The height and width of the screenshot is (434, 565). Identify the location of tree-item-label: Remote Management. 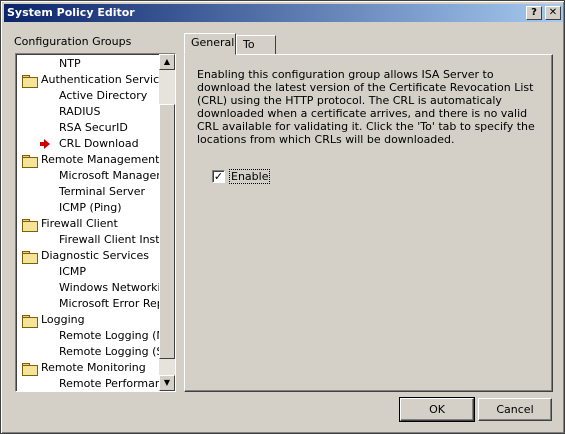
(100, 159).